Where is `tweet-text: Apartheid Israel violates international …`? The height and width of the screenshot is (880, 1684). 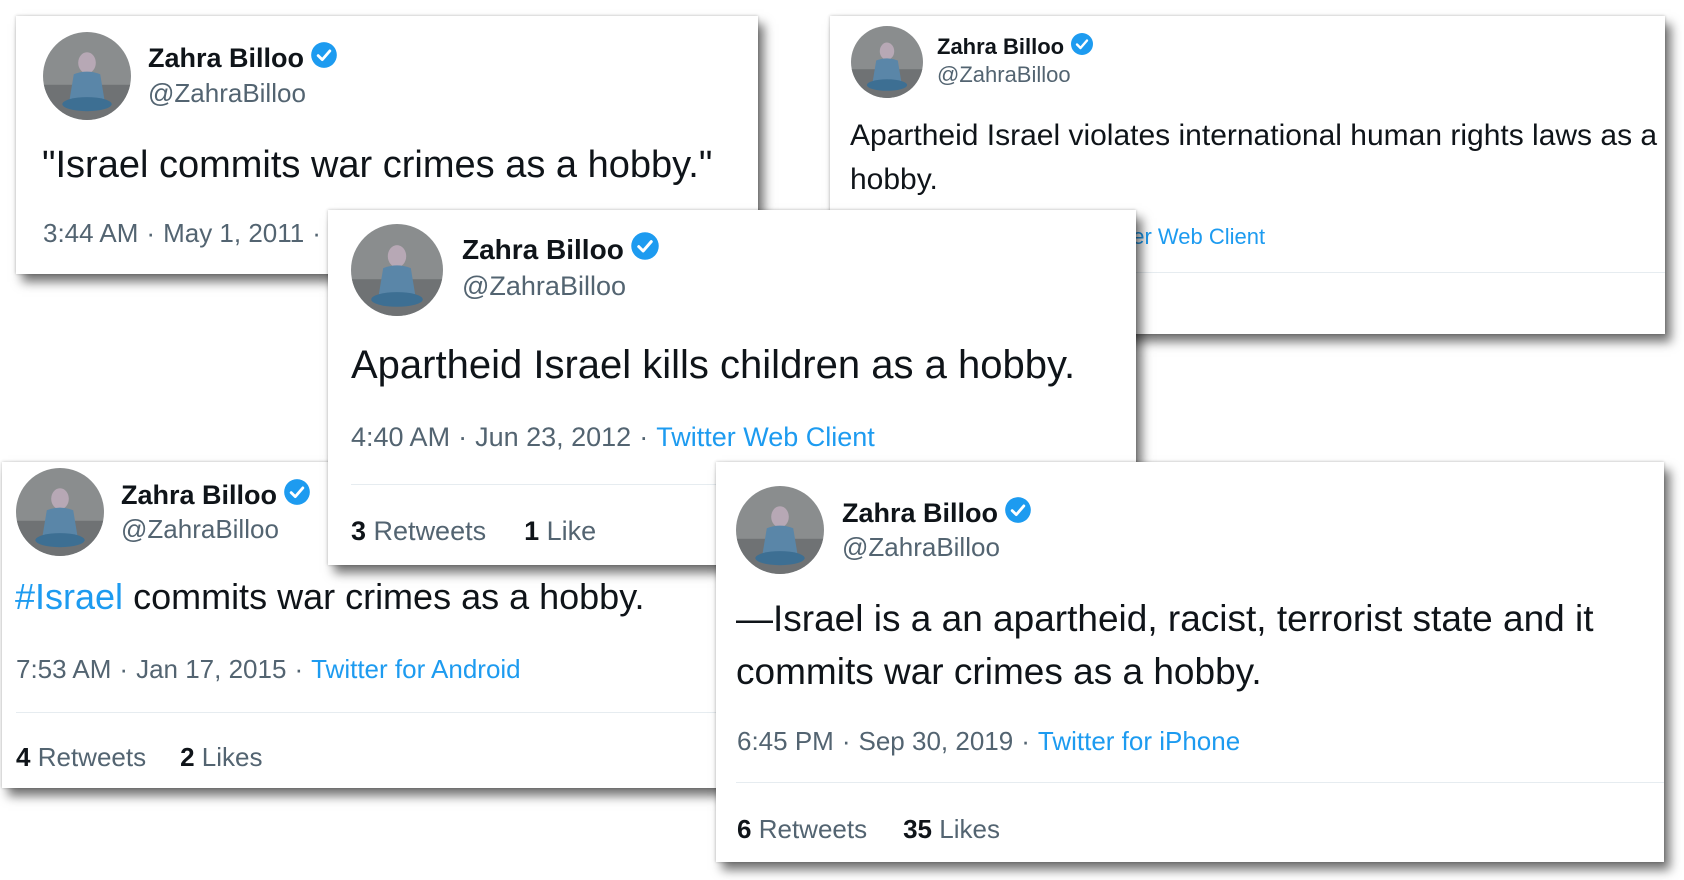 tweet-text: Apartheid Israel violates international … is located at coordinates (1254, 157).